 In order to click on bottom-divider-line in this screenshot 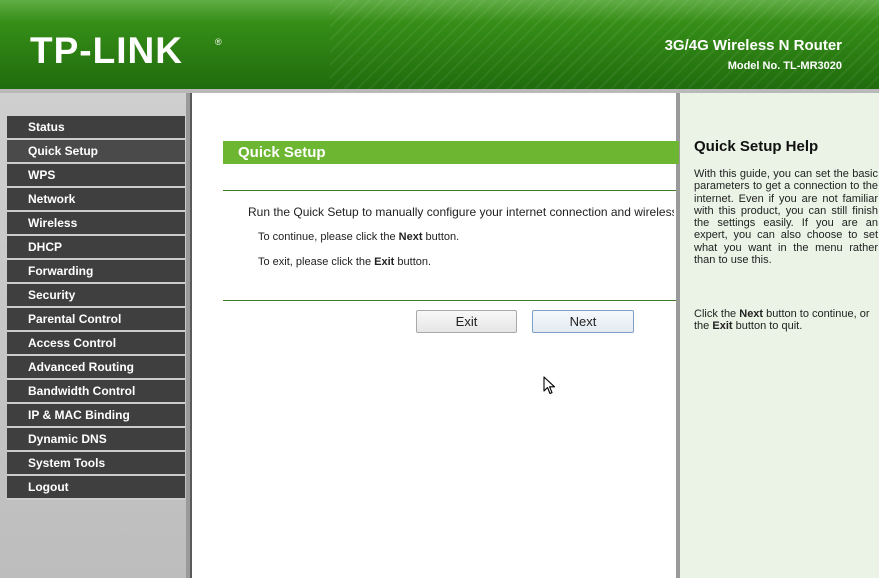, I will do `click(449, 300)`.